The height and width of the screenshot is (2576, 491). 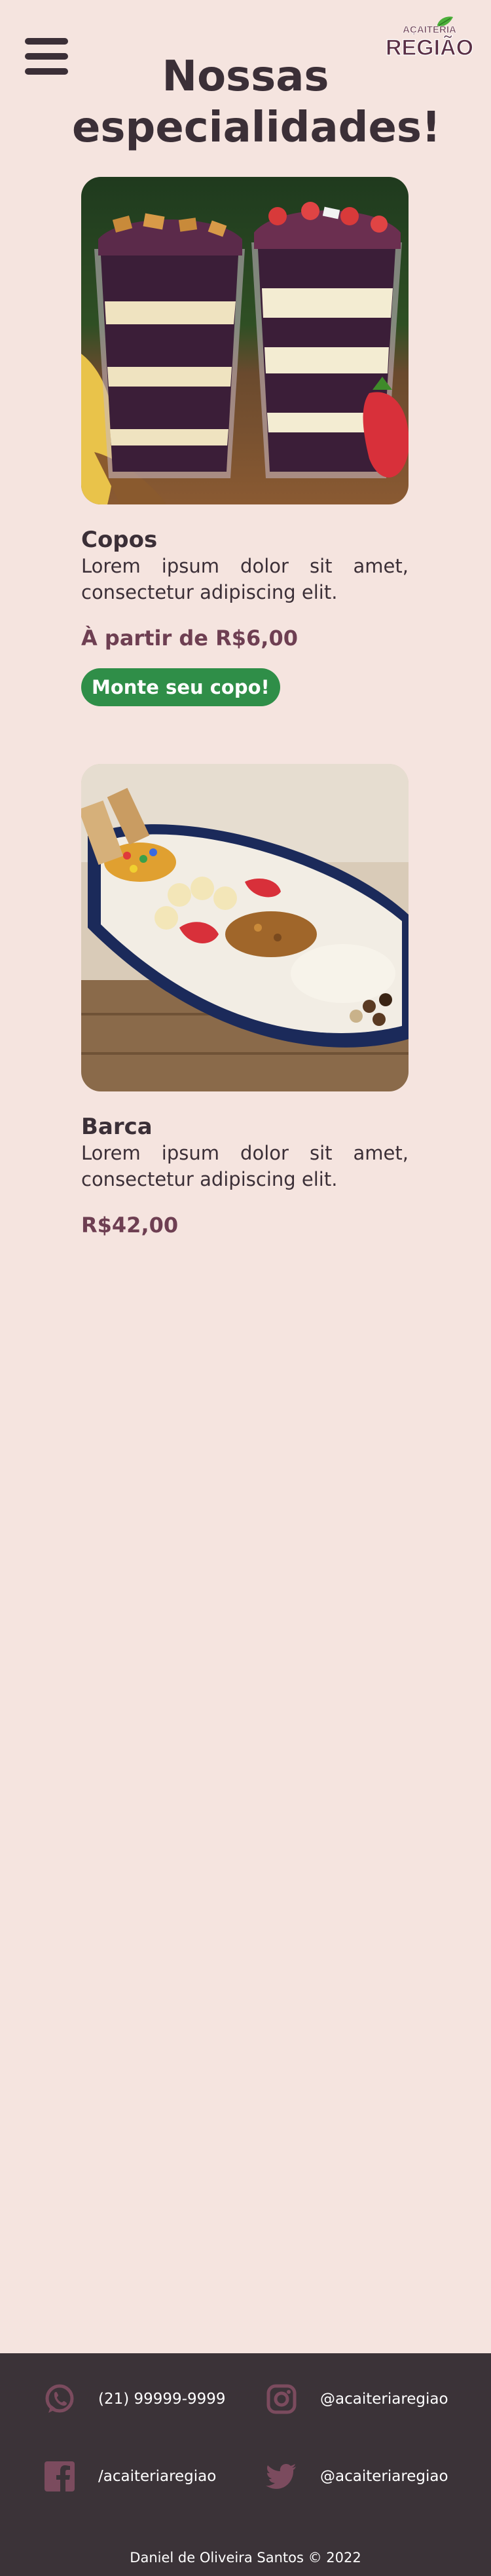 I want to click on facebook-handle: /acaiteriaregiao, so click(x=157, y=2476).